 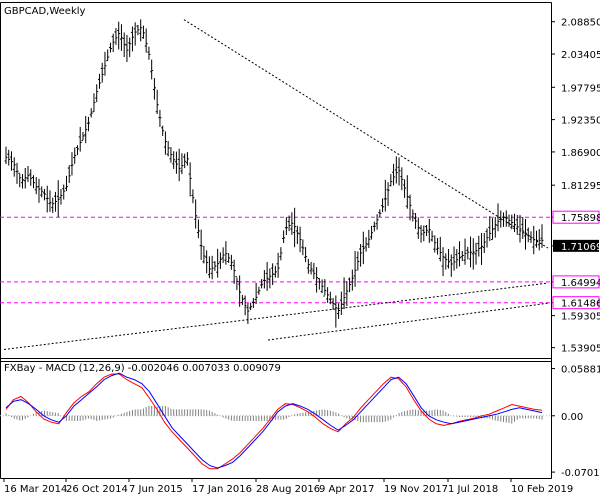 I want to click on price-tick-label: 2.03405, so click(x=580, y=55).